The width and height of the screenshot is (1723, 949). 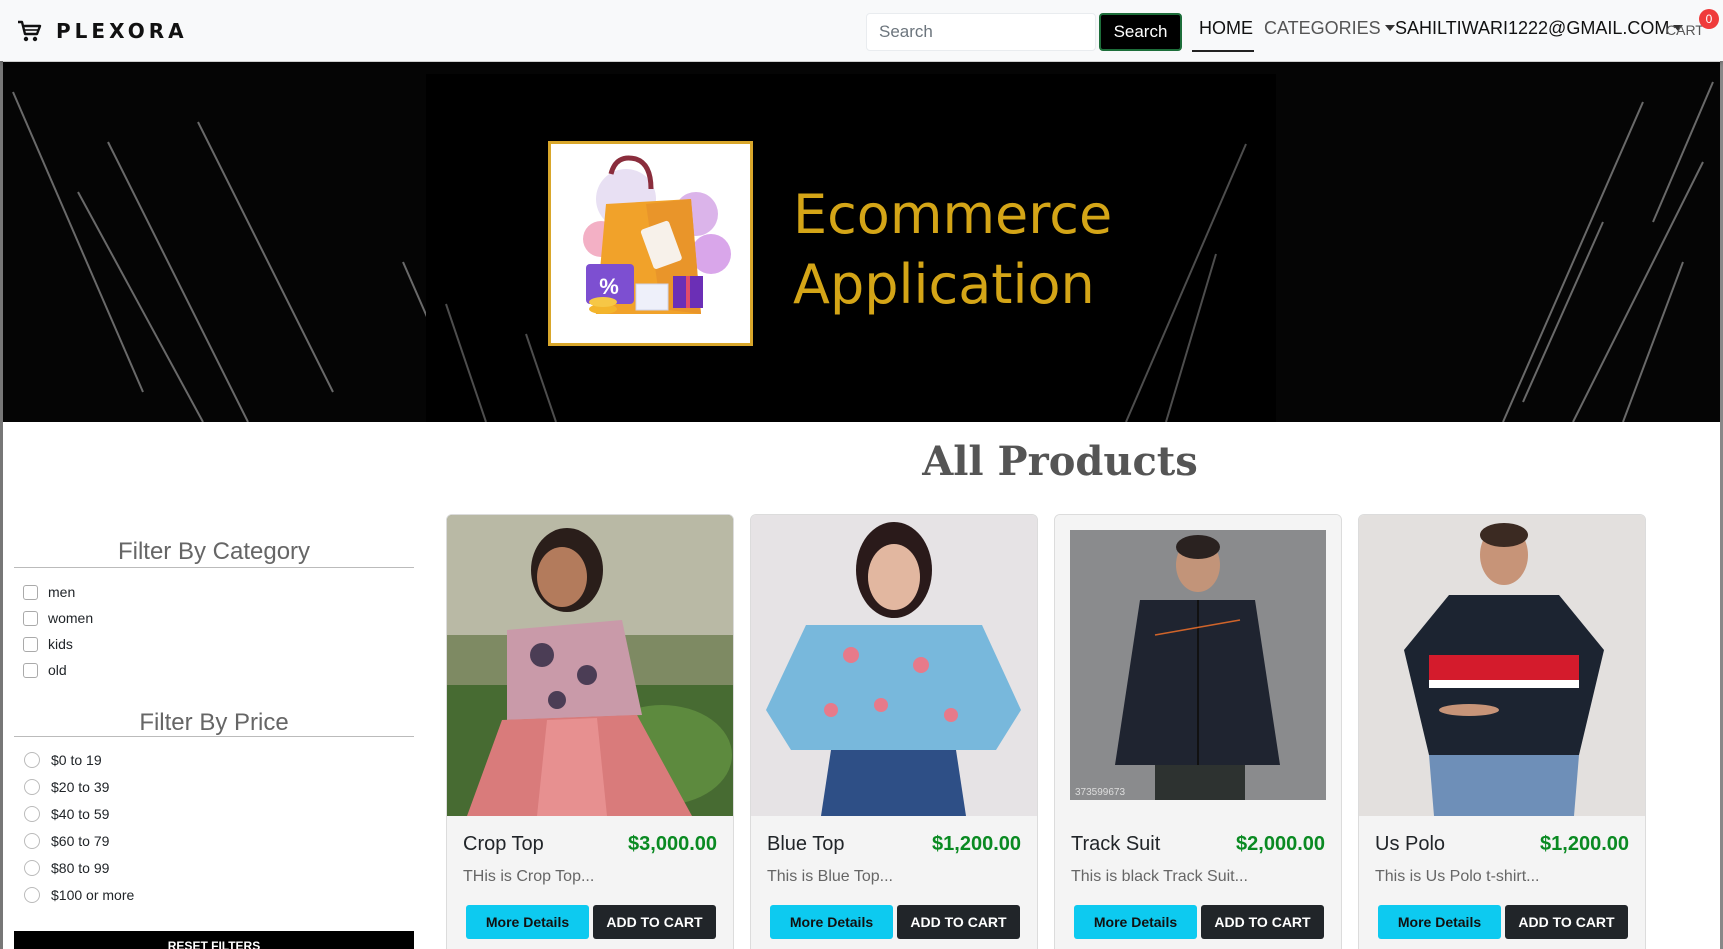 What do you see at coordinates (1060, 461) in the screenshot?
I see `page-title: All Products` at bounding box center [1060, 461].